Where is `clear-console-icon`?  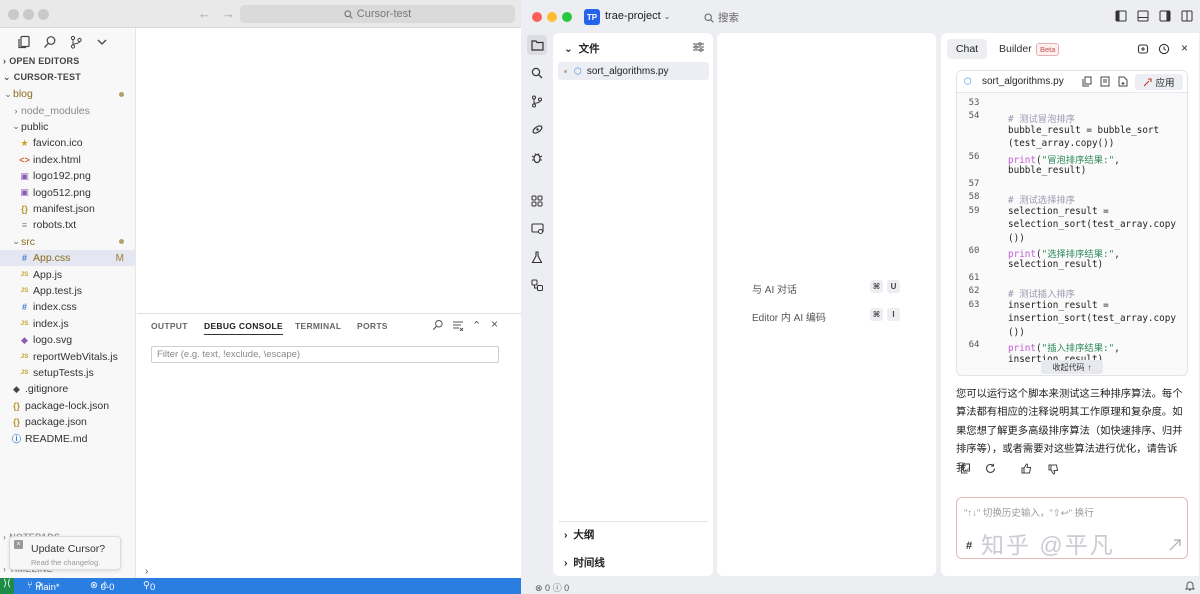
clear-console-icon is located at coordinates (458, 327).